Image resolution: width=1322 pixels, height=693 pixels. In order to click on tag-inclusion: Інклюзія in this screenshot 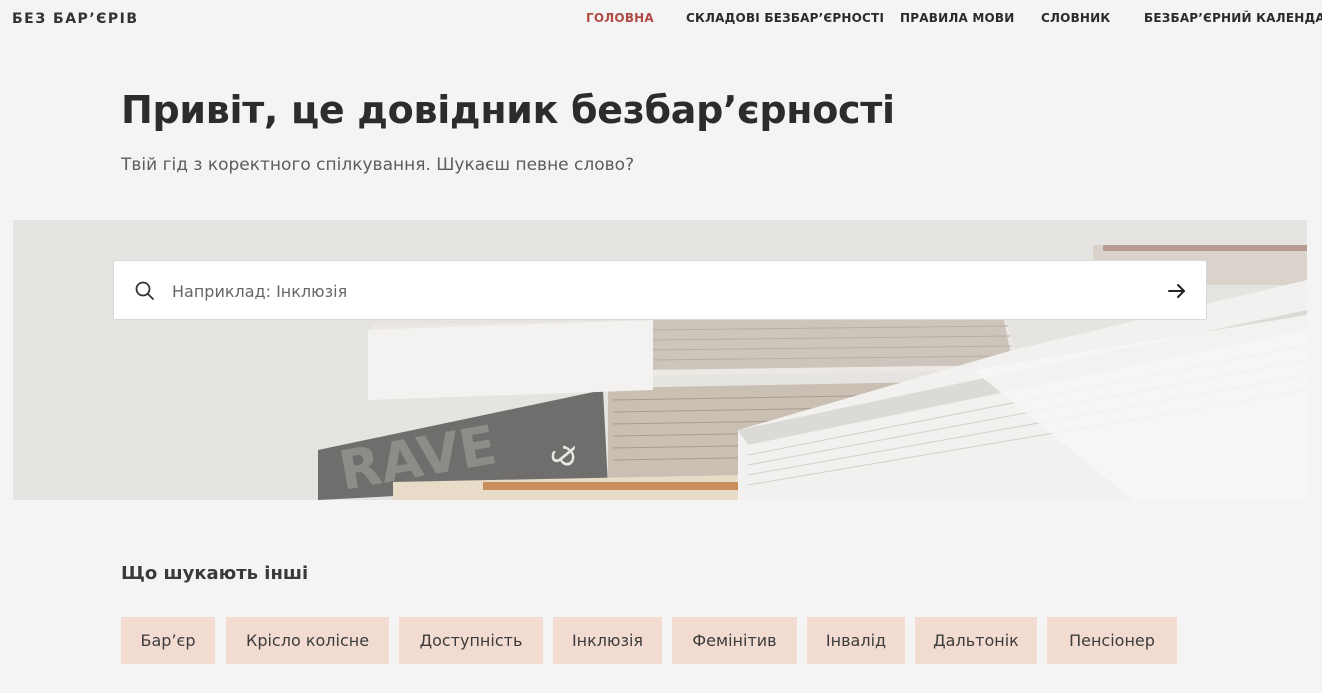, I will do `click(607, 640)`.